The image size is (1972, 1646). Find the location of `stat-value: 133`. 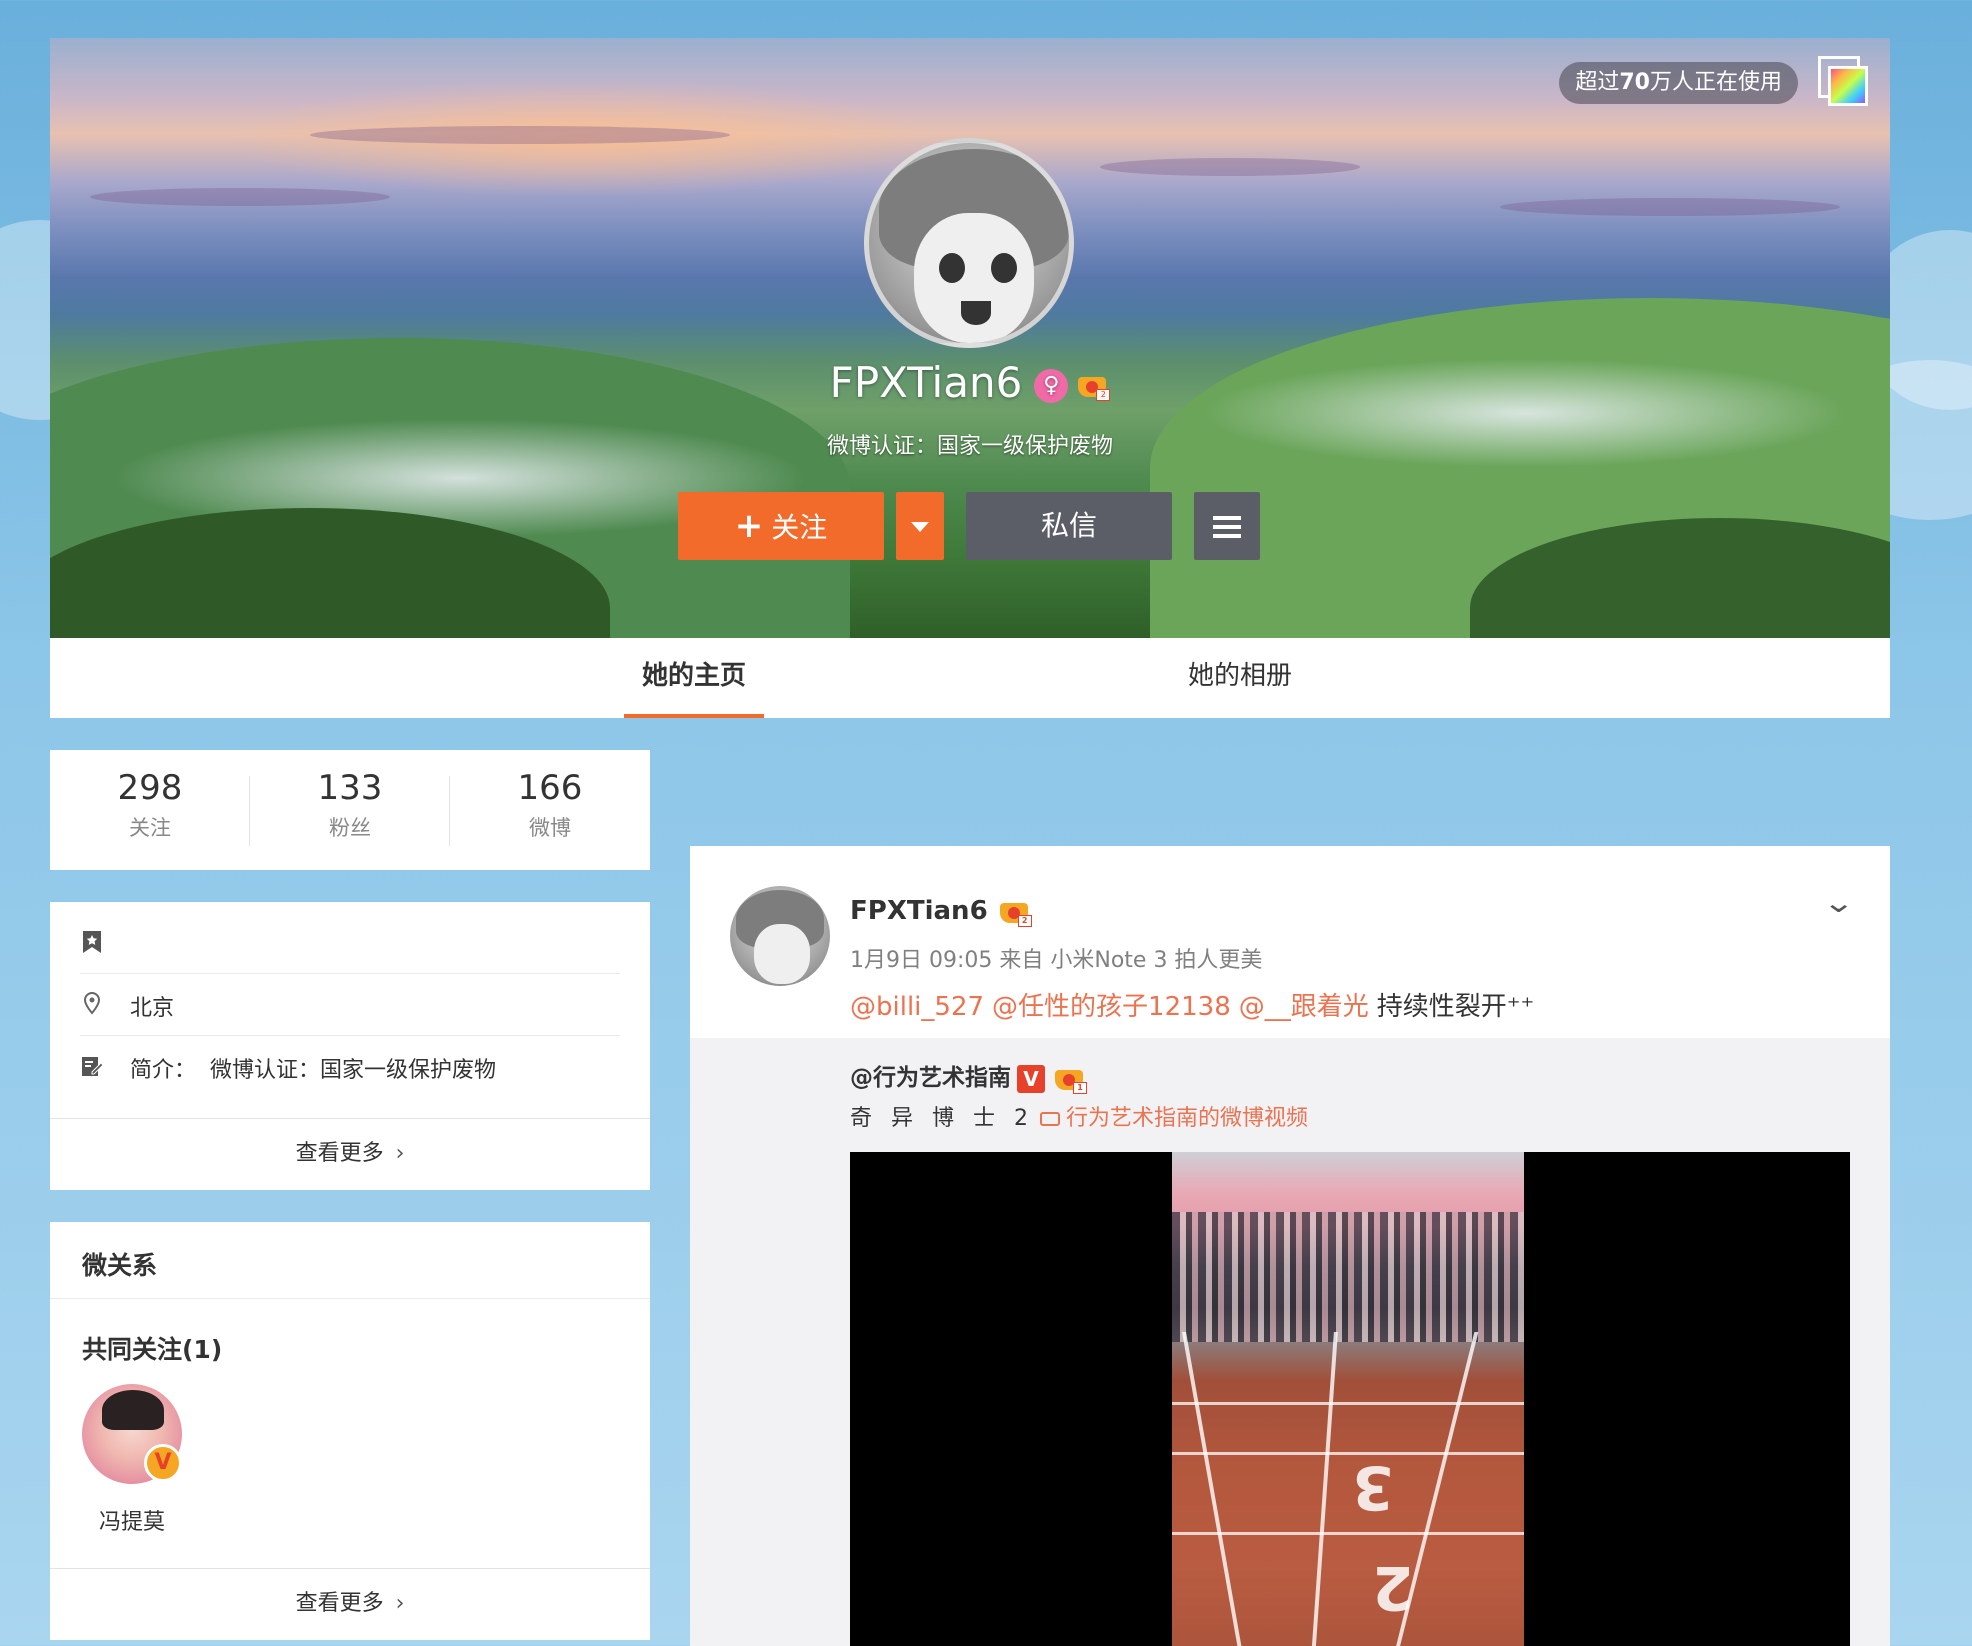

stat-value: 133 is located at coordinates (350, 788).